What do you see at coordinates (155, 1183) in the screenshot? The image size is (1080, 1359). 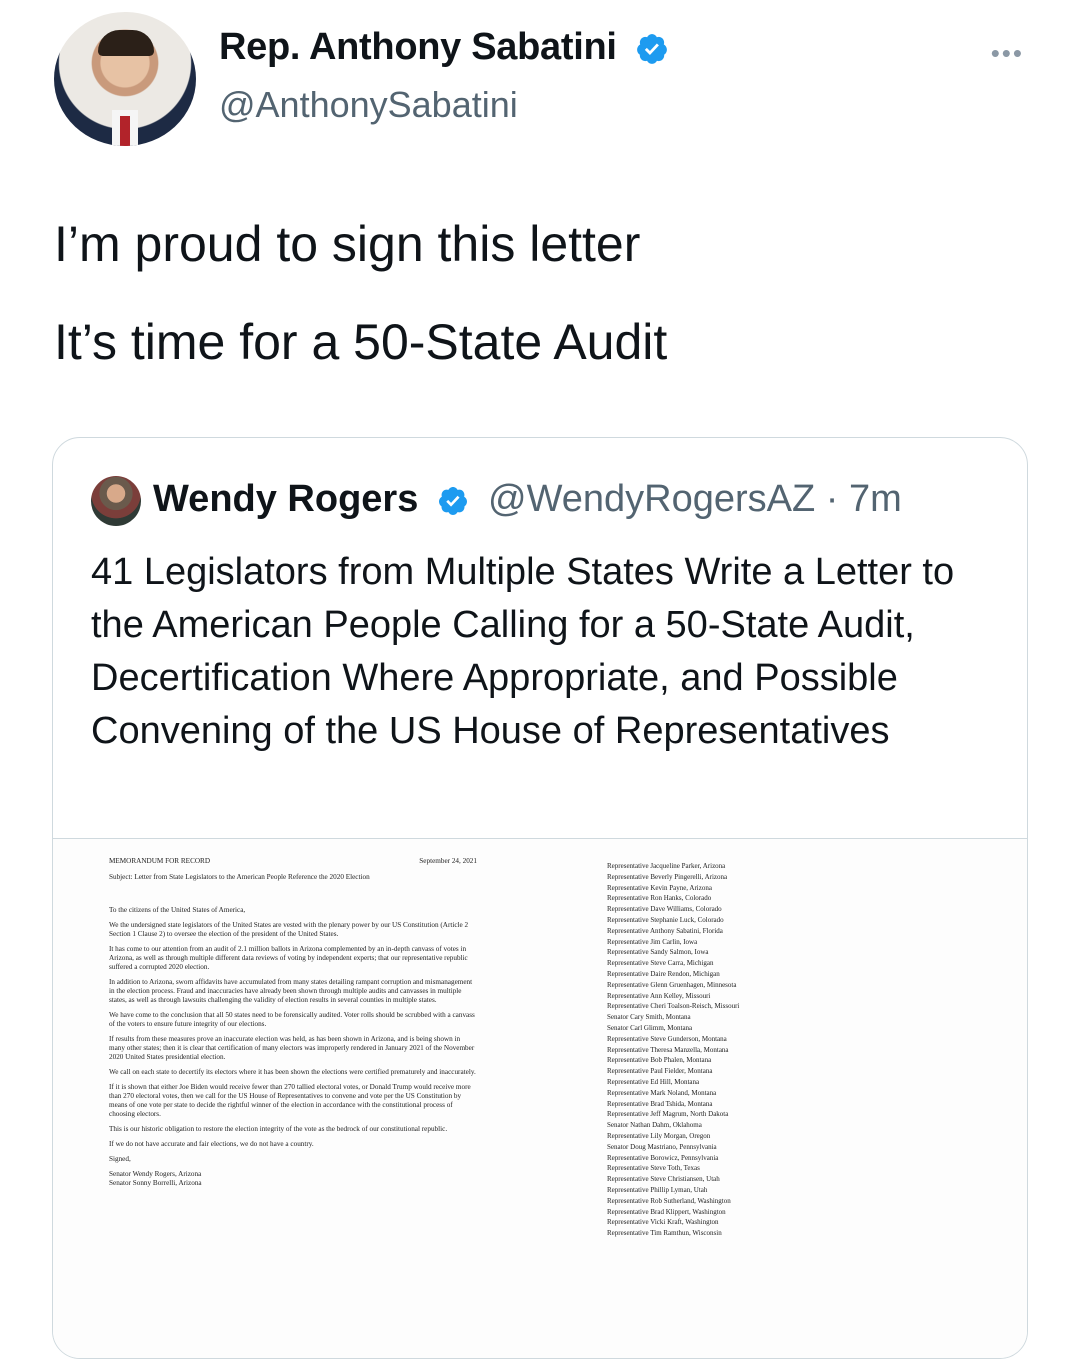 I see `signer-name: Senator Sonny Borrelli, Arizona` at bounding box center [155, 1183].